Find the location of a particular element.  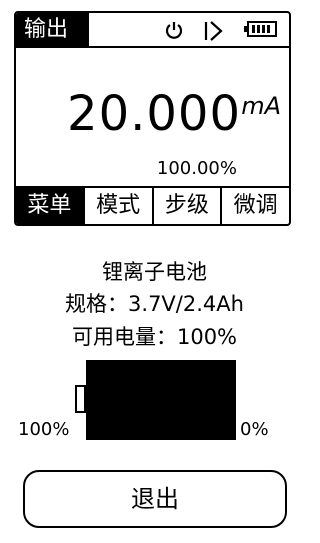

battery-icon is located at coordinates (261, 31).